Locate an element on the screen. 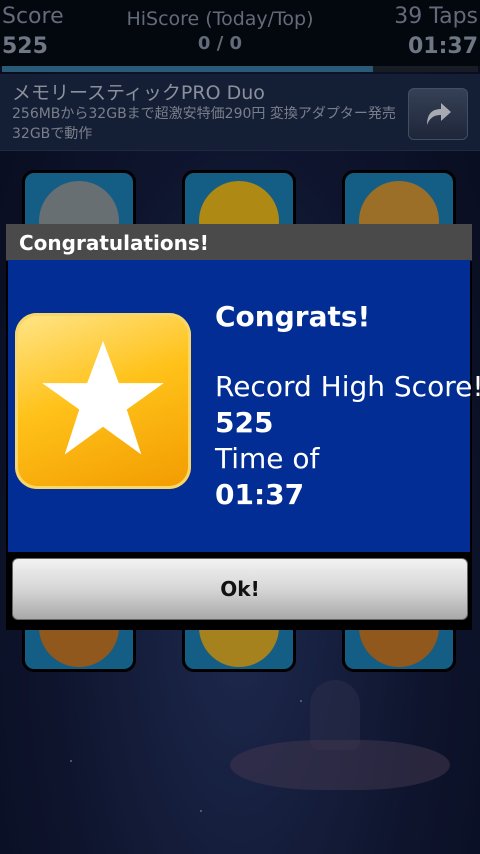 The width and height of the screenshot is (480, 854). dialog-title: Congratulations! is located at coordinates (114, 243).